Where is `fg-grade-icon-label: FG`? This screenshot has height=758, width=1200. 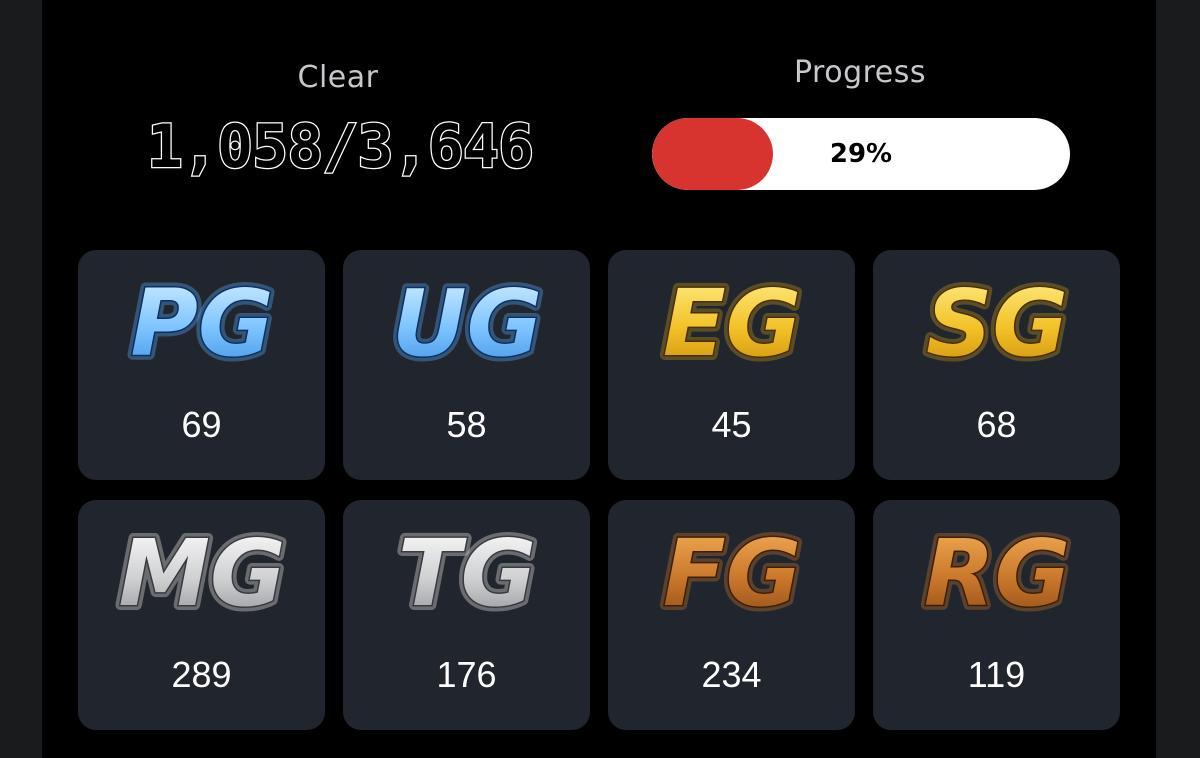 fg-grade-icon-label: FG is located at coordinates (731, 573).